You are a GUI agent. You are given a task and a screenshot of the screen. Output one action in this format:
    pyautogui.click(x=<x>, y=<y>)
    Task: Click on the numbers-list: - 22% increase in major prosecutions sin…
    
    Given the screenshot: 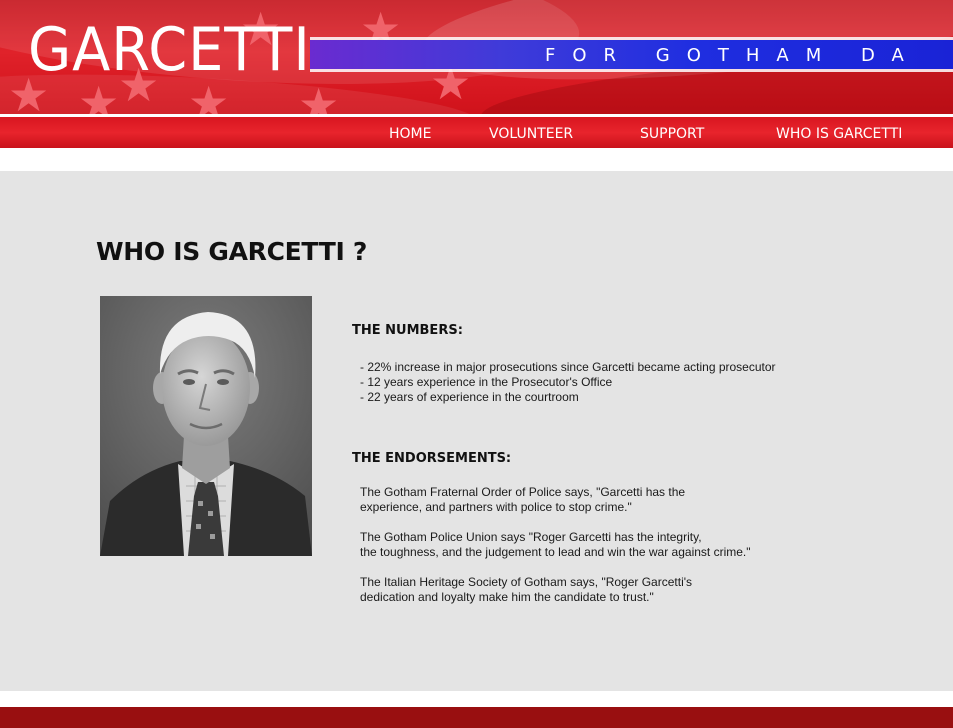 What is the action you would take?
    pyautogui.click(x=568, y=382)
    